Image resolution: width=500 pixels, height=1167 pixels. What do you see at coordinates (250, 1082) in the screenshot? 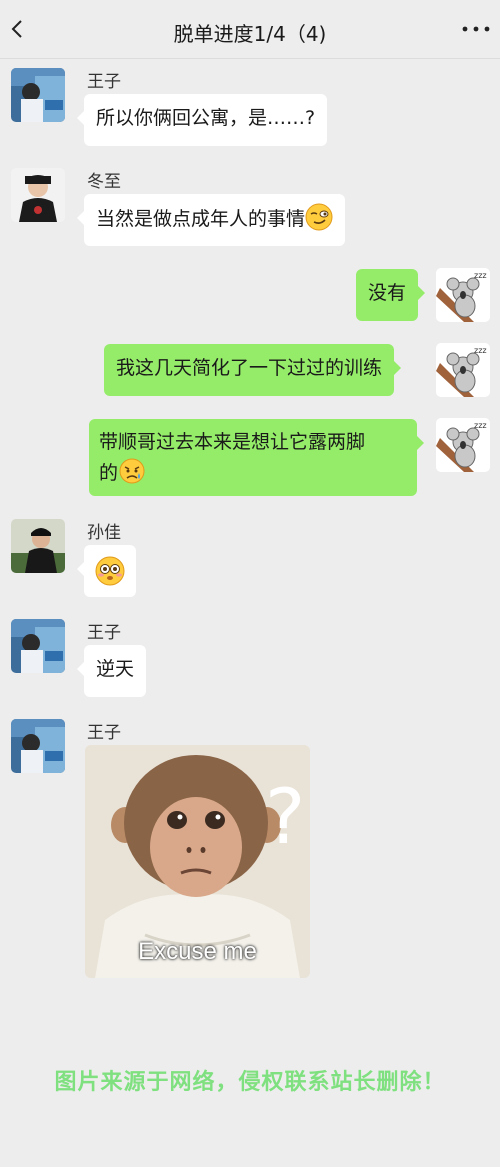
I see `watermark-text: 图片来源于网络，侵权联系站长删除！` at bounding box center [250, 1082].